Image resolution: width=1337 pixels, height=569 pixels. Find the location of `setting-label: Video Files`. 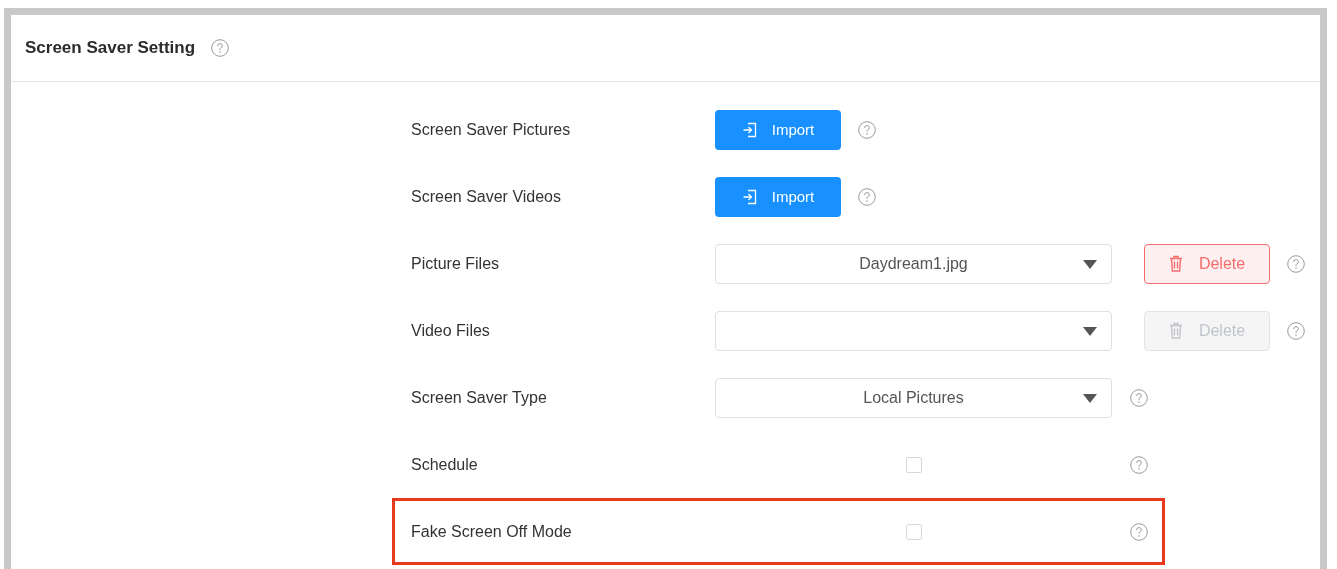

setting-label: Video Files is located at coordinates (451, 330).